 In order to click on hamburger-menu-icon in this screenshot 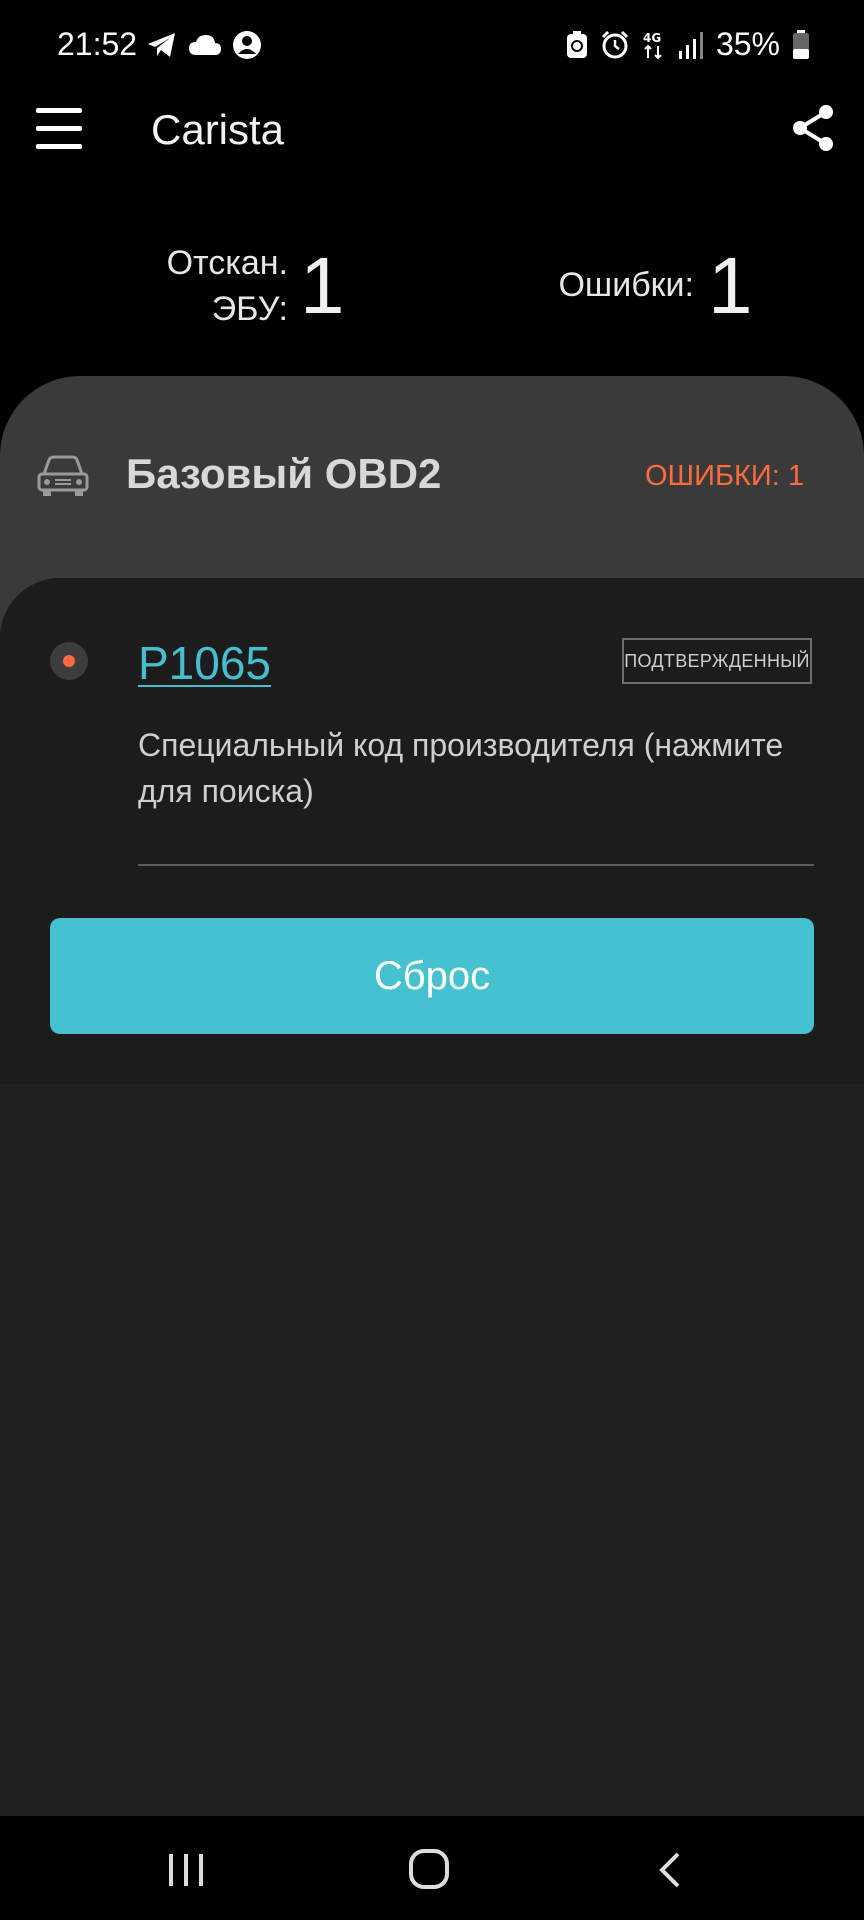, I will do `click(59, 129)`.